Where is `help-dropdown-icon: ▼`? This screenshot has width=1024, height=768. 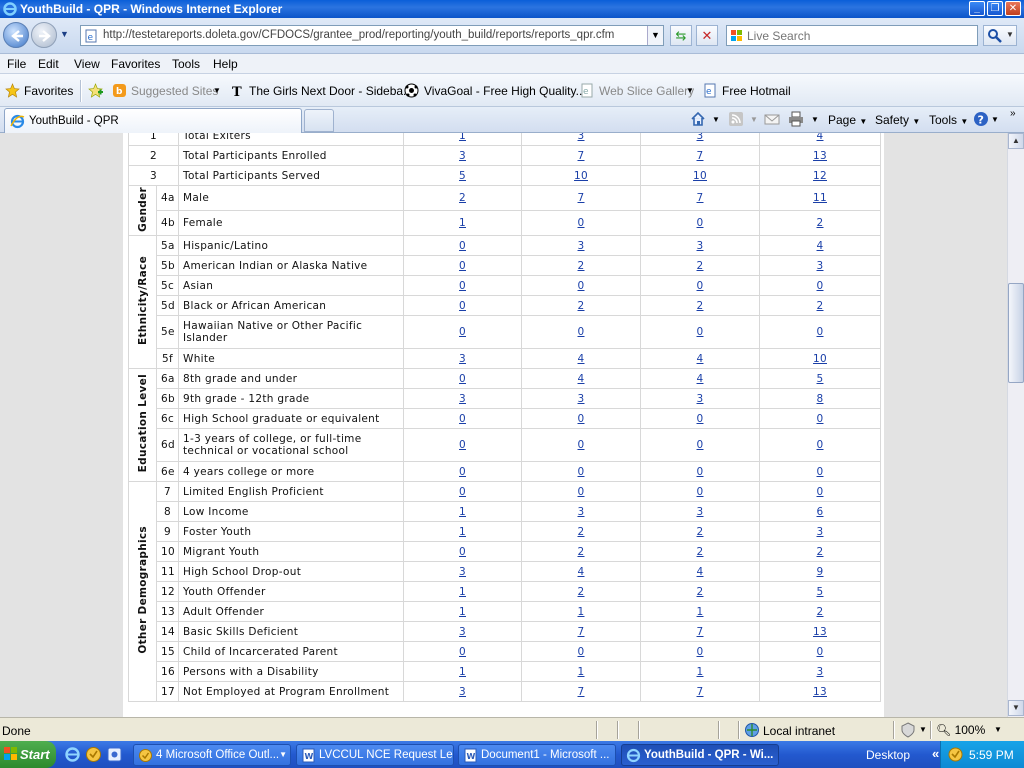
help-dropdown-icon: ▼ is located at coordinates (995, 119).